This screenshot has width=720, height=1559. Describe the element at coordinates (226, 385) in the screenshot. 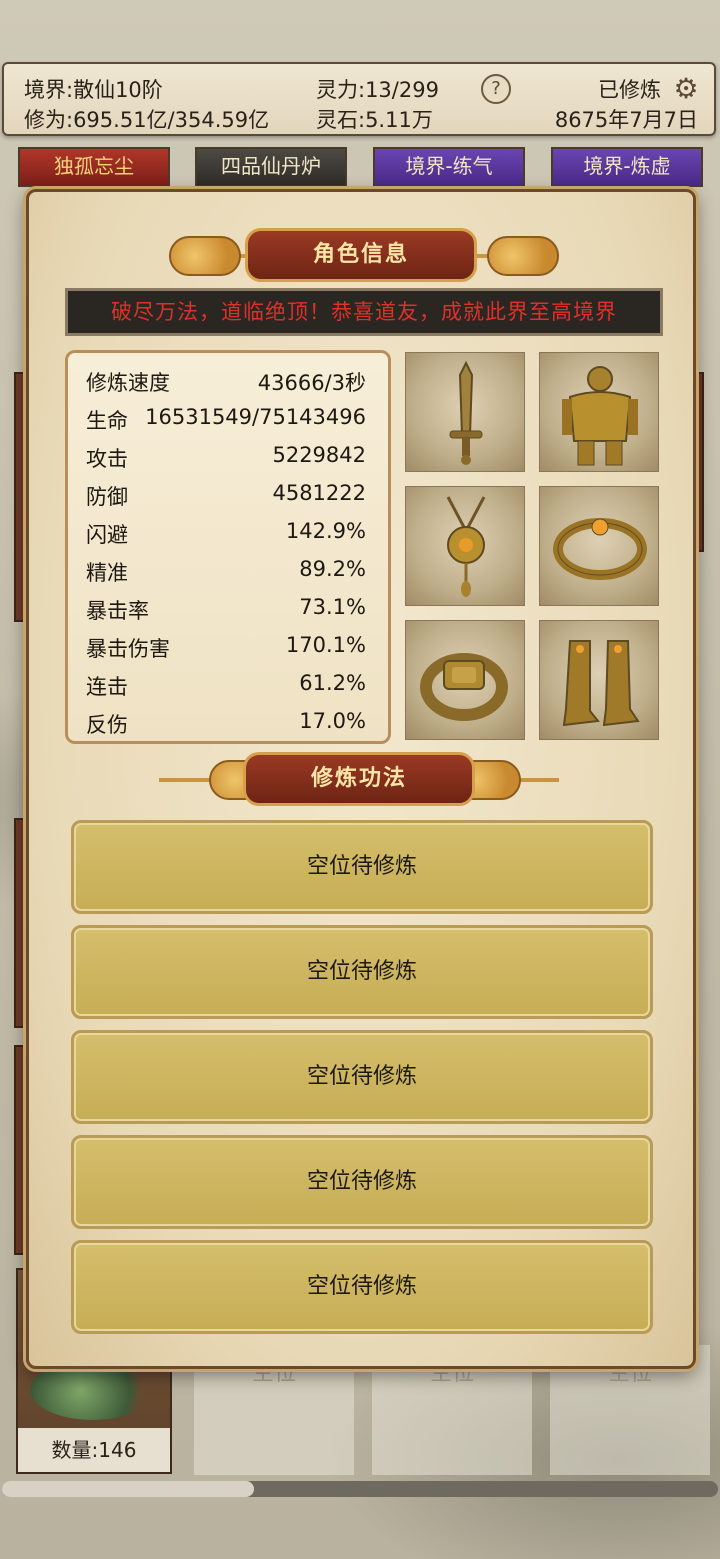

I see `stat-row: 修炼速度 43666/3秒` at that location.